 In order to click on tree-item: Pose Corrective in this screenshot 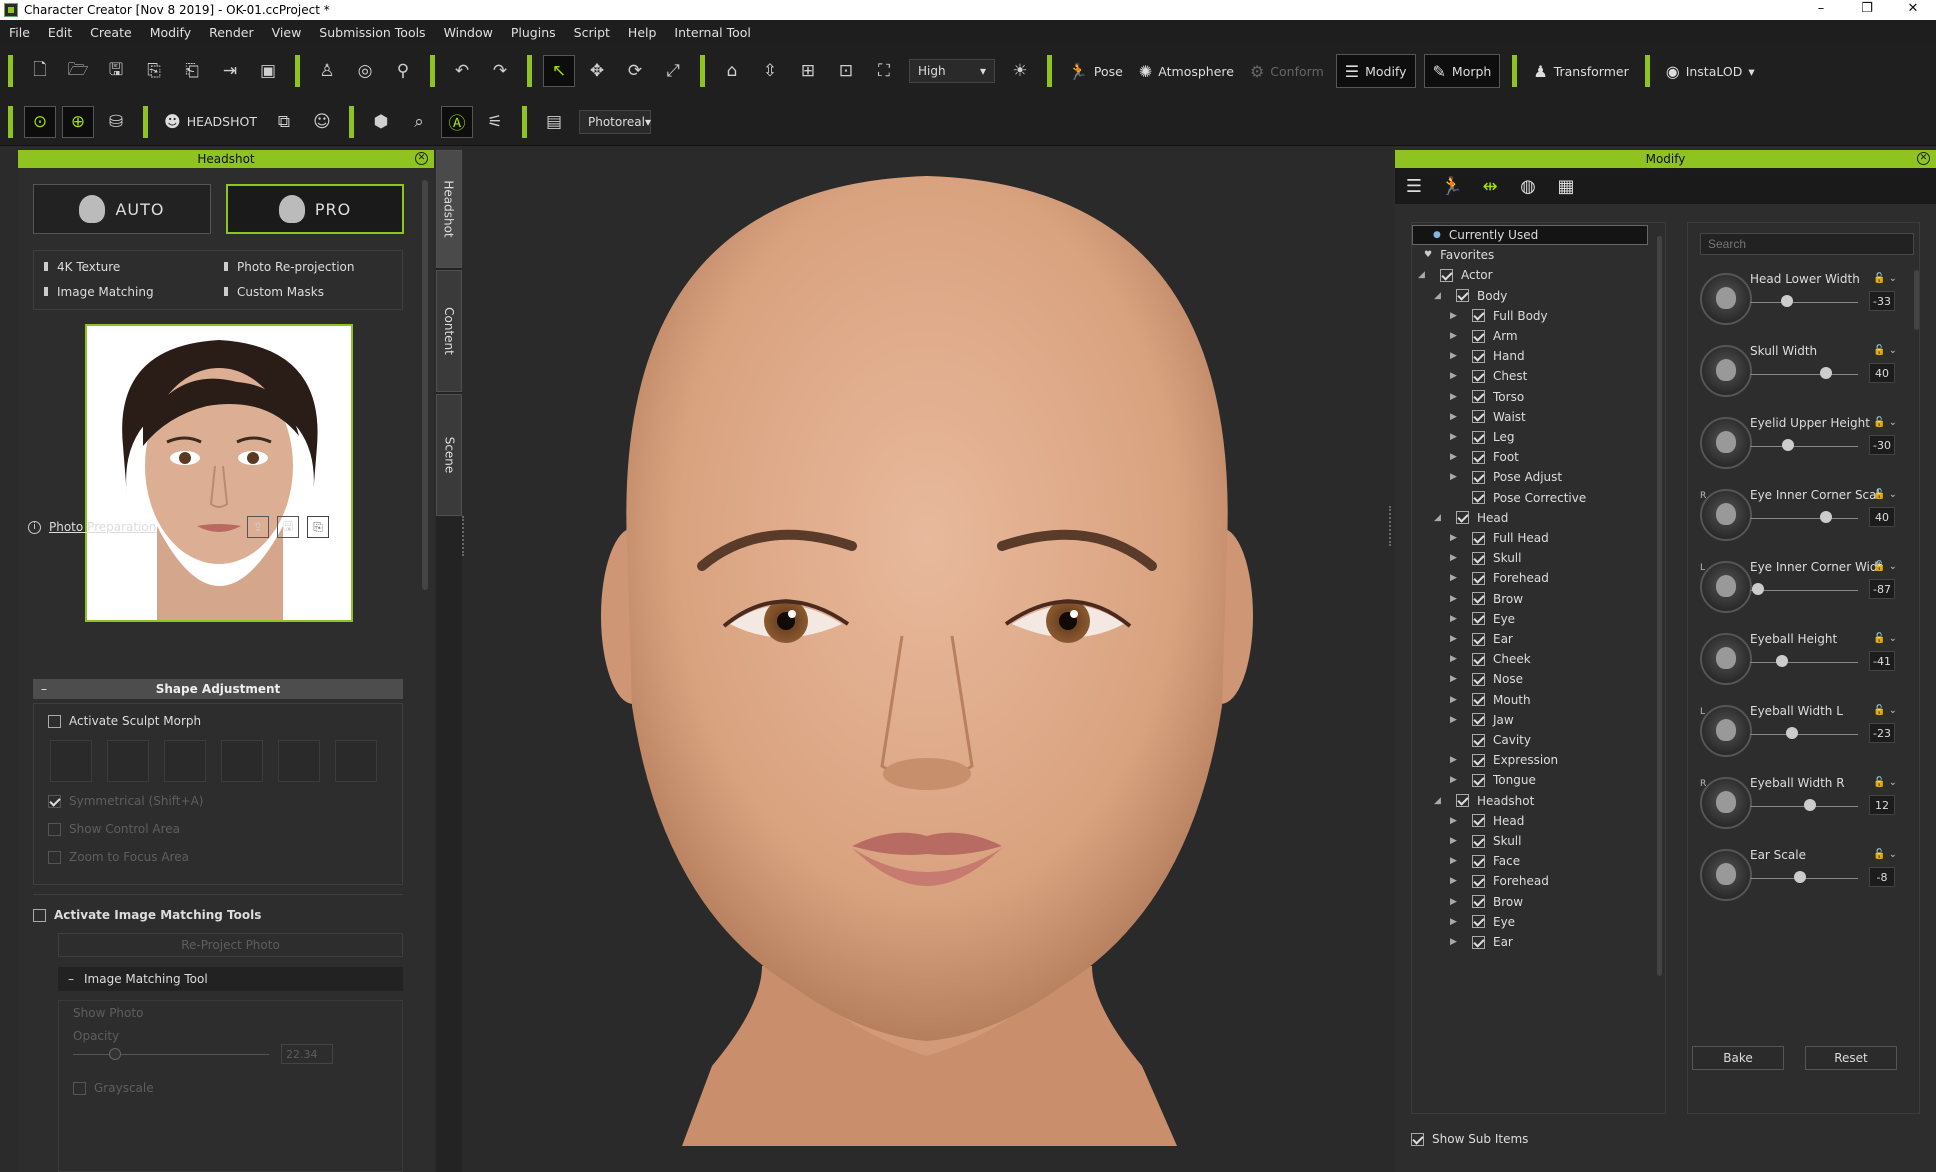, I will do `click(1518, 498)`.